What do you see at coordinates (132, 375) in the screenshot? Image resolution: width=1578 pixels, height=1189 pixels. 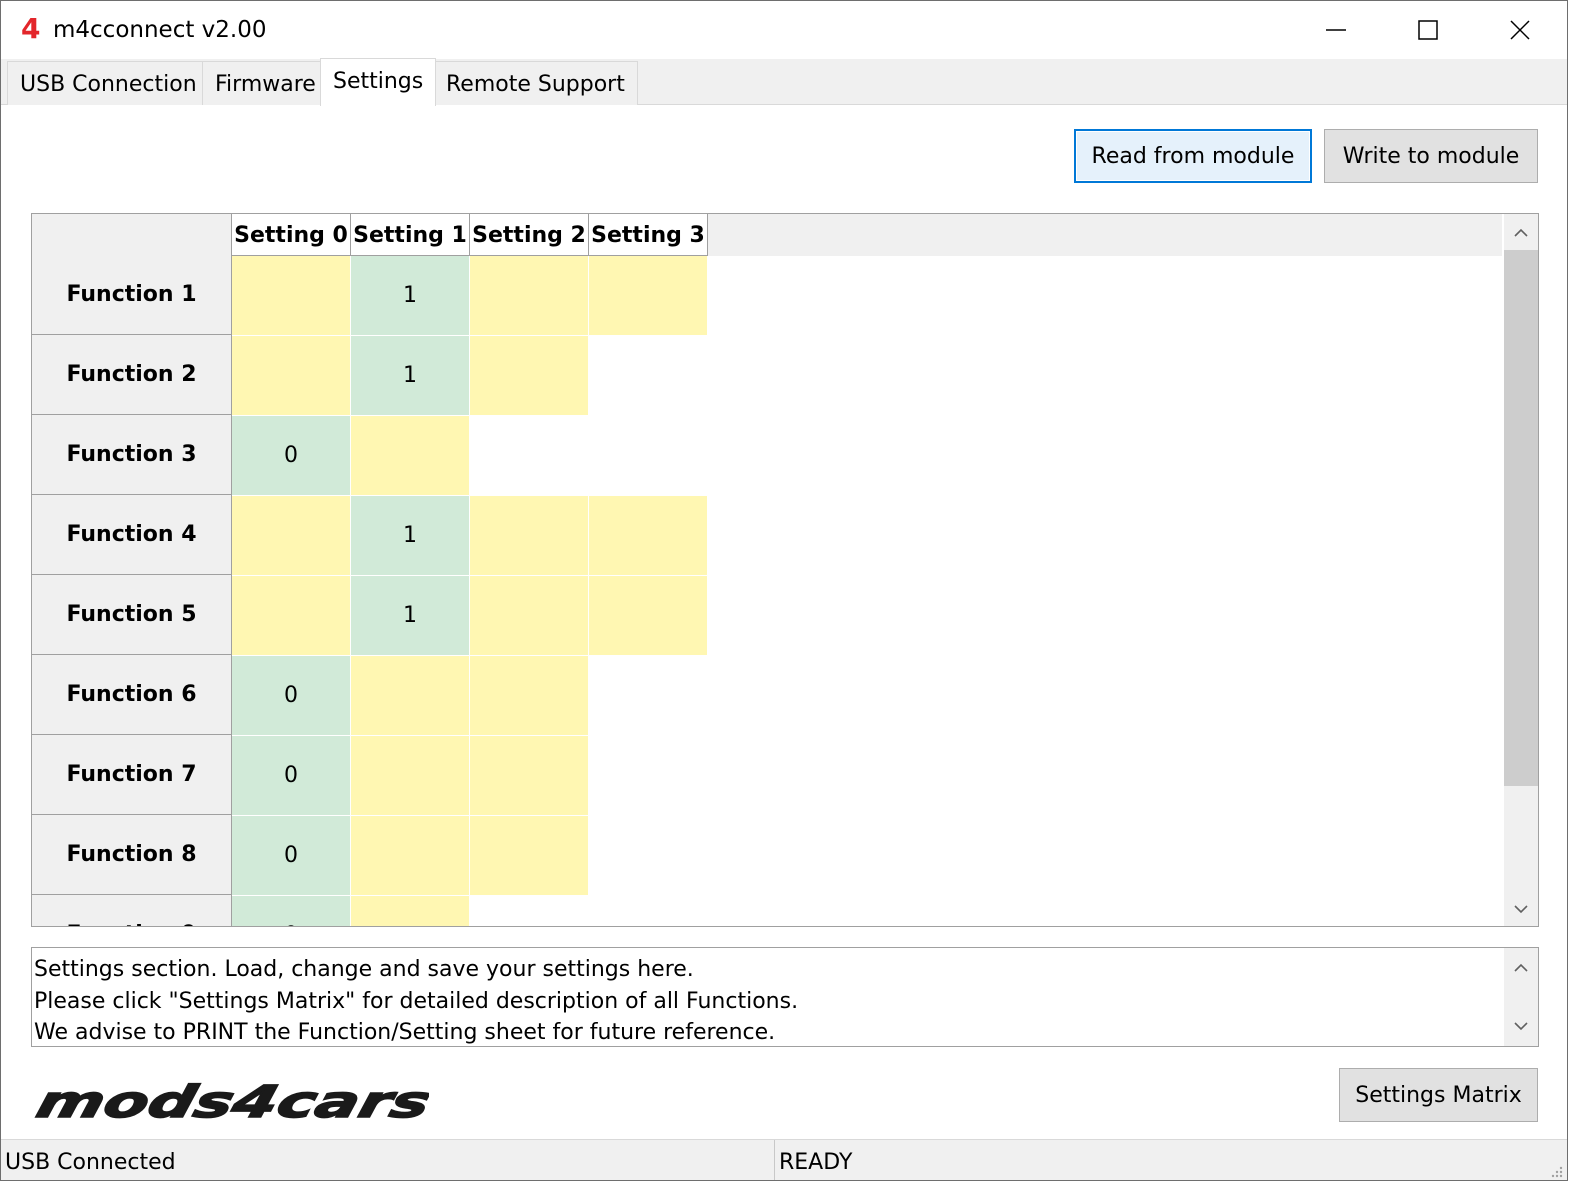 I see `row-header-function-2: Function 2` at bounding box center [132, 375].